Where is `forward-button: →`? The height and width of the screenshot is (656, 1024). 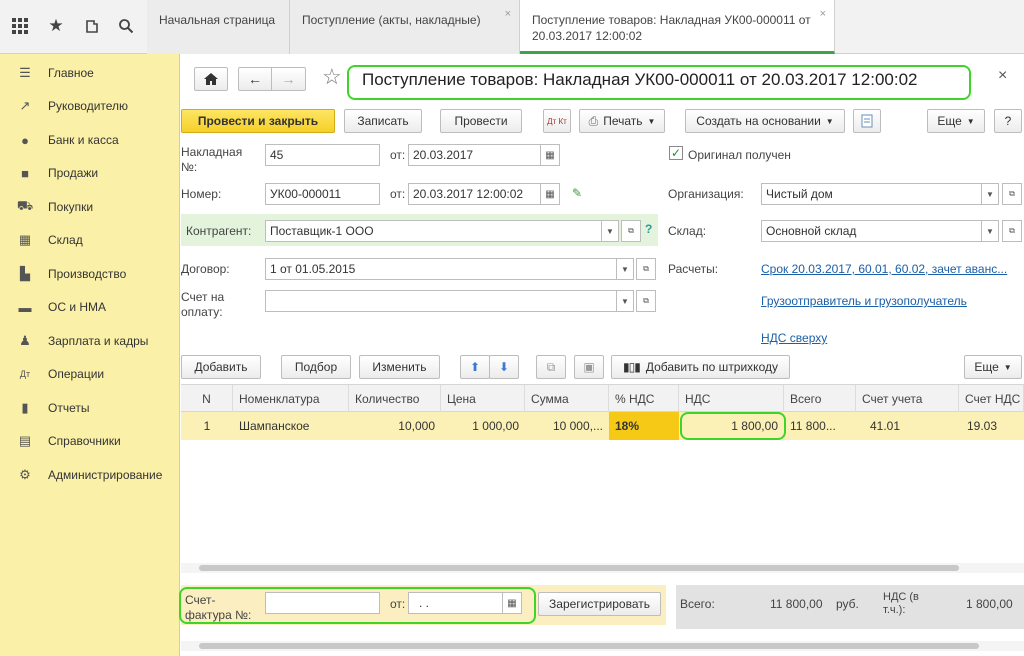 forward-button: → is located at coordinates (288, 79).